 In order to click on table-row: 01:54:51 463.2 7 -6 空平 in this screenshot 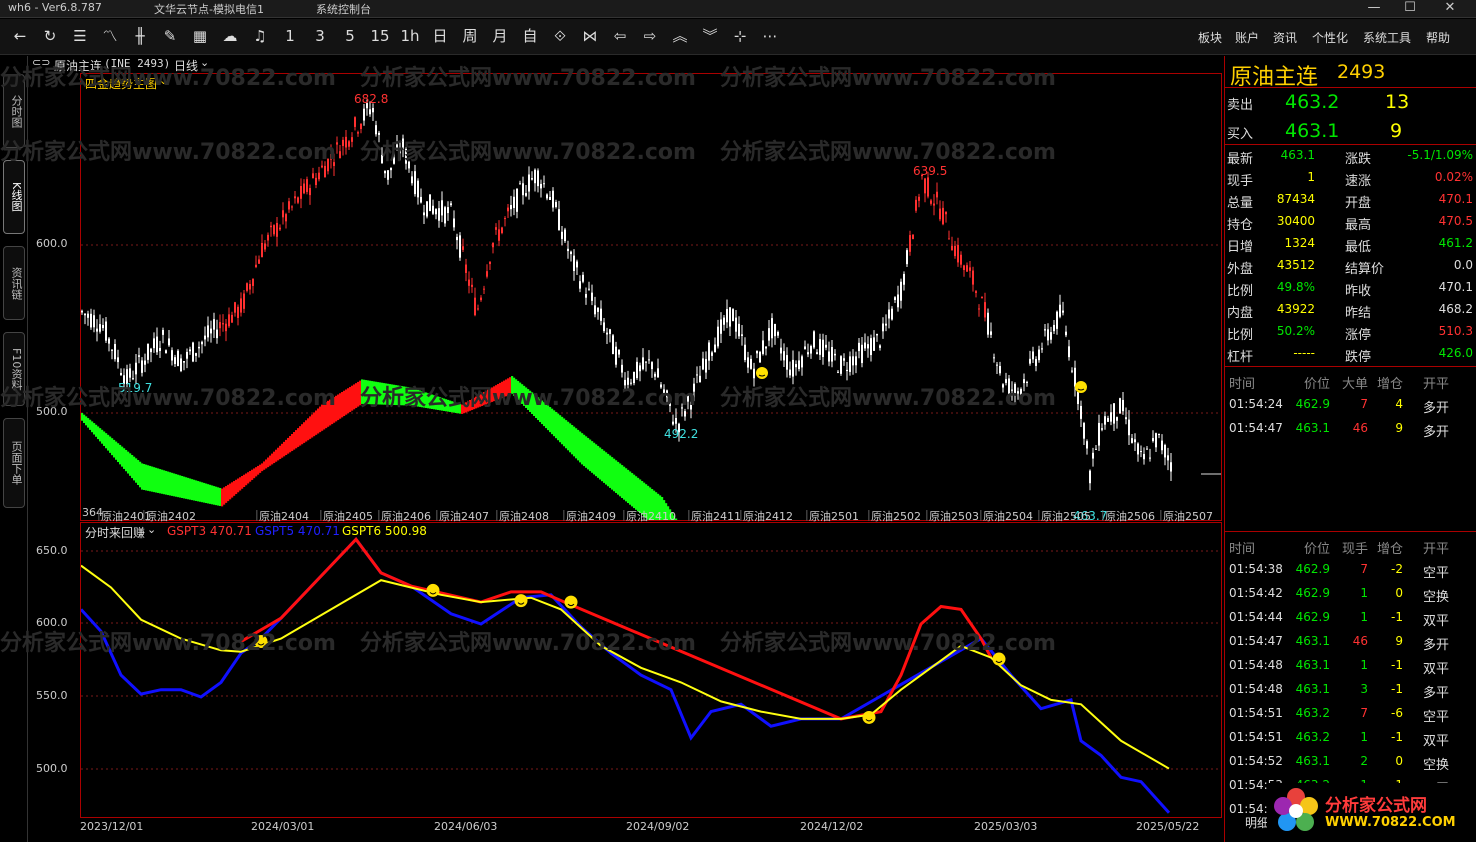, I will do `click(1350, 715)`.